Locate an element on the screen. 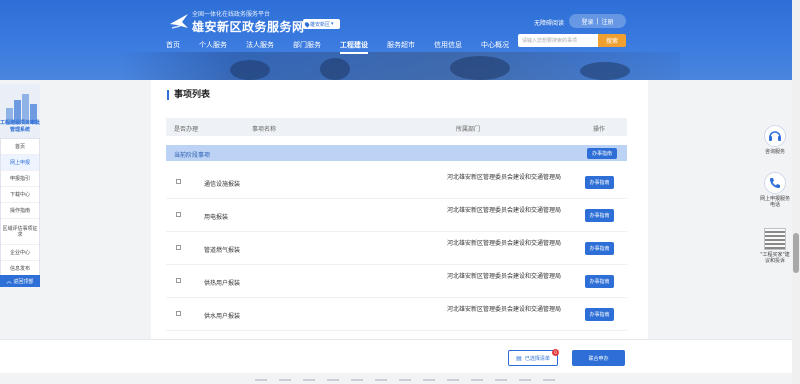  nav-credit: 信用信息 is located at coordinates (448, 45).